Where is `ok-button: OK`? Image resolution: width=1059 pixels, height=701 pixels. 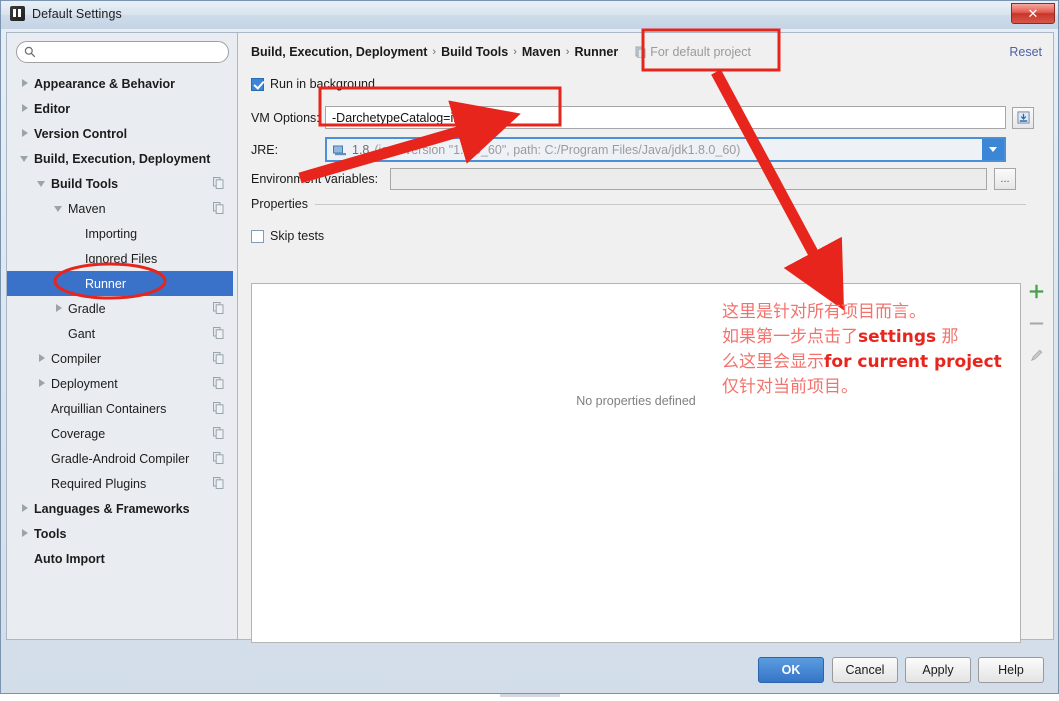 ok-button: OK is located at coordinates (791, 670).